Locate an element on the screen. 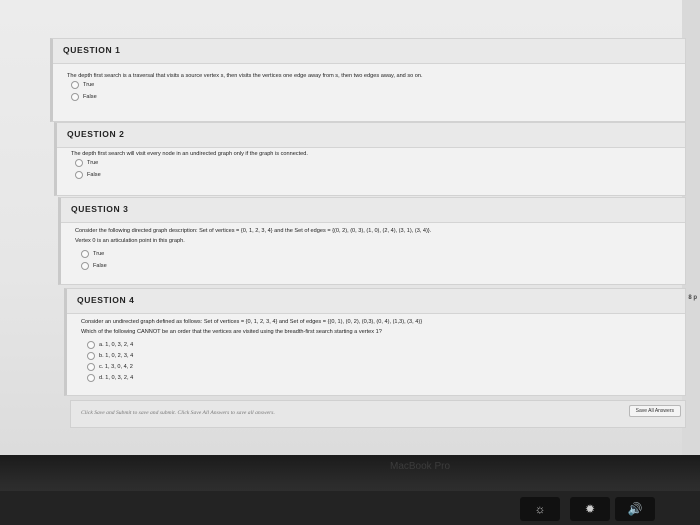 The height and width of the screenshot is (525, 700). option-label: d. 1, 0, 3, 2, 4 is located at coordinates (116, 378).